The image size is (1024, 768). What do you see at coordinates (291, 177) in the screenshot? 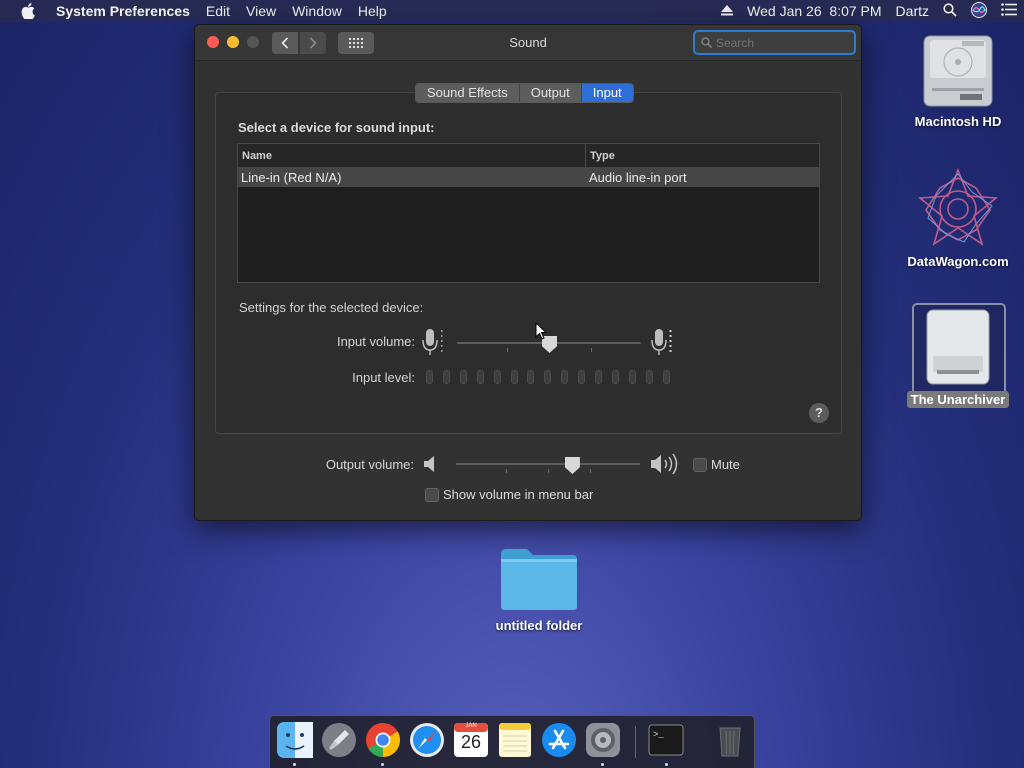
I see `device-name-cell: Line-in (Red N/A)` at bounding box center [291, 177].